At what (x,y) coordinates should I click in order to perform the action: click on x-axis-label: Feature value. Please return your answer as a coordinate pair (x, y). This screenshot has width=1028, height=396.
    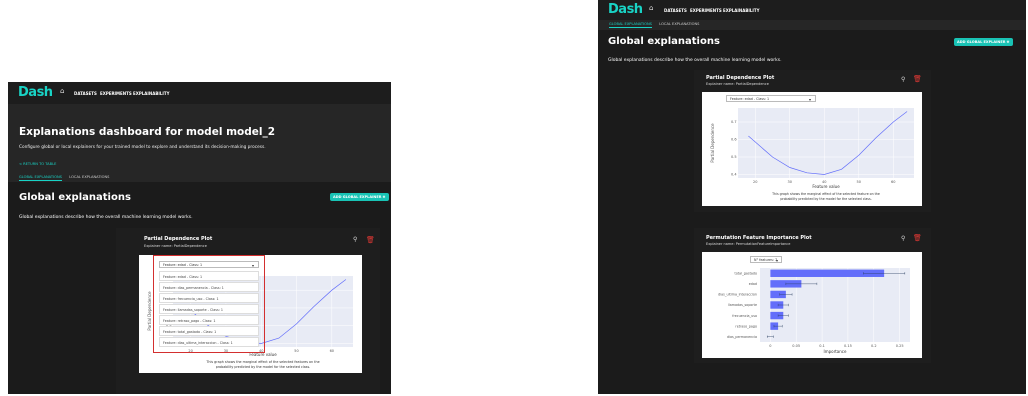
    Looking at the image, I should click on (826, 186).